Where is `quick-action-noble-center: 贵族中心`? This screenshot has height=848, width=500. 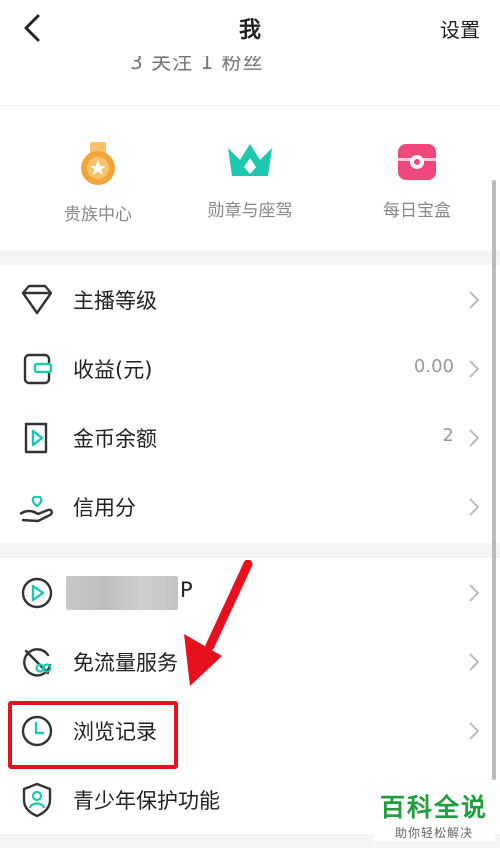
quick-action-noble-center: 贵族中心 is located at coordinates (98, 182).